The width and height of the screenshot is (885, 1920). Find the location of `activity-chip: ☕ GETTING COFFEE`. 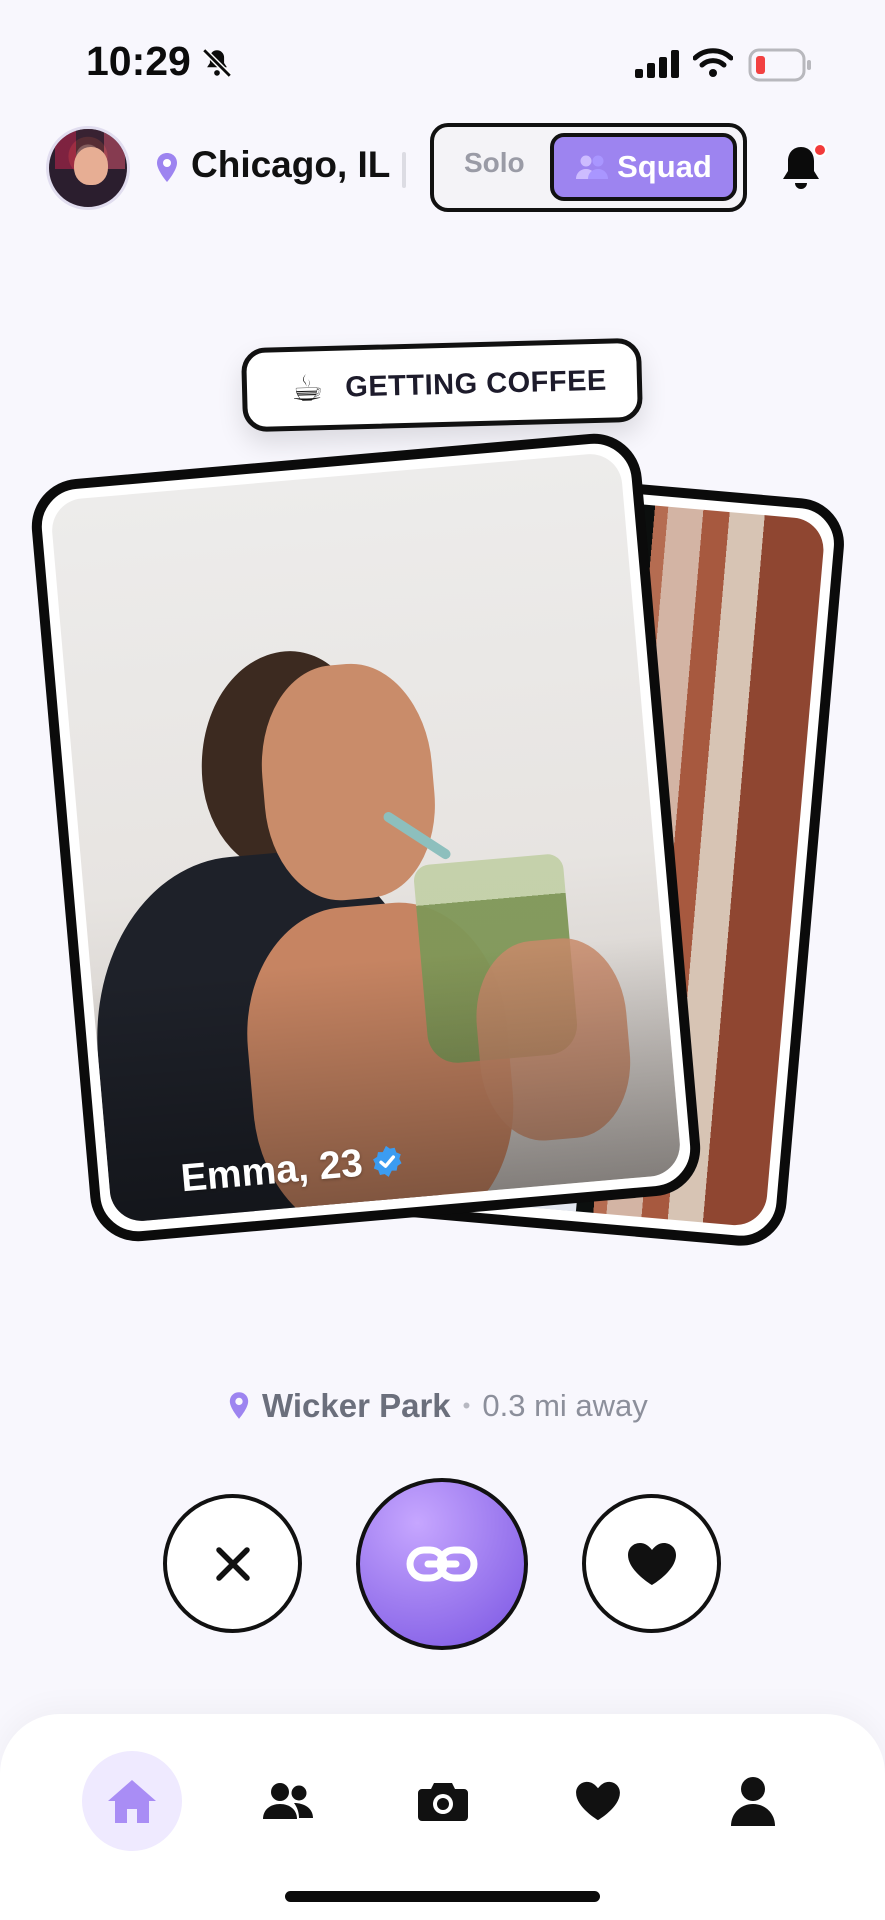

activity-chip: ☕ GETTING COFFEE is located at coordinates (442, 385).